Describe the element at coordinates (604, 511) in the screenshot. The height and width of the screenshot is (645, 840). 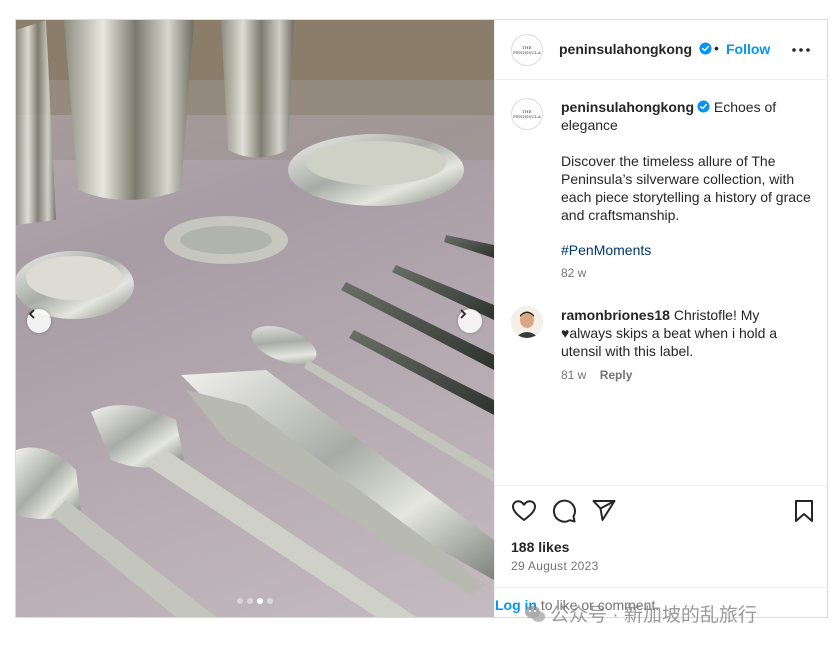
I see `share-icon` at that location.